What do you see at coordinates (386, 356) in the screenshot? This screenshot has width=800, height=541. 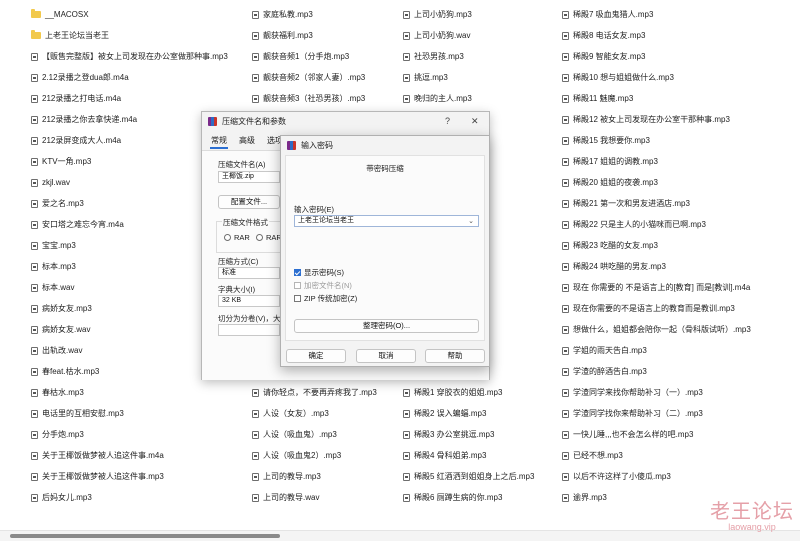 I see `cancel-button: 取消` at bounding box center [386, 356].